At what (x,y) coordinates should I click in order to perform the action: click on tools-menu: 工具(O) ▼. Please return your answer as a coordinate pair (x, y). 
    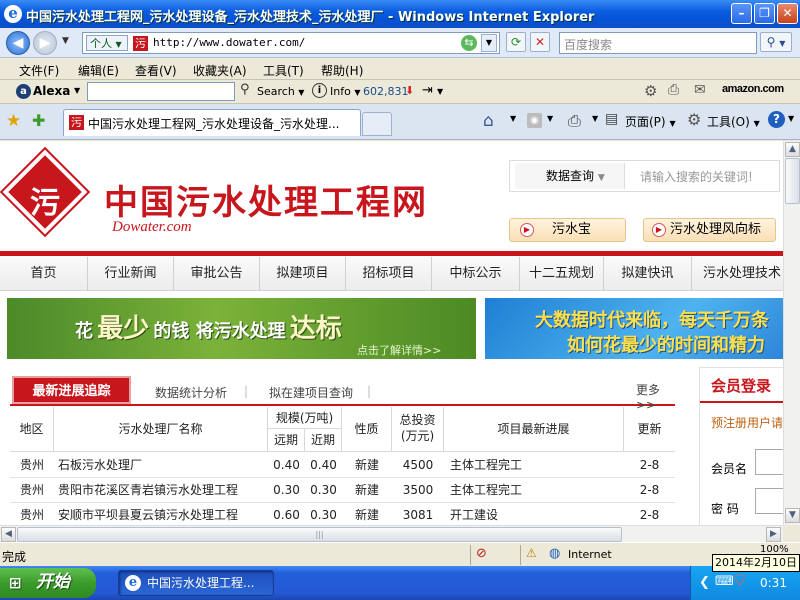
    Looking at the image, I should click on (733, 121).